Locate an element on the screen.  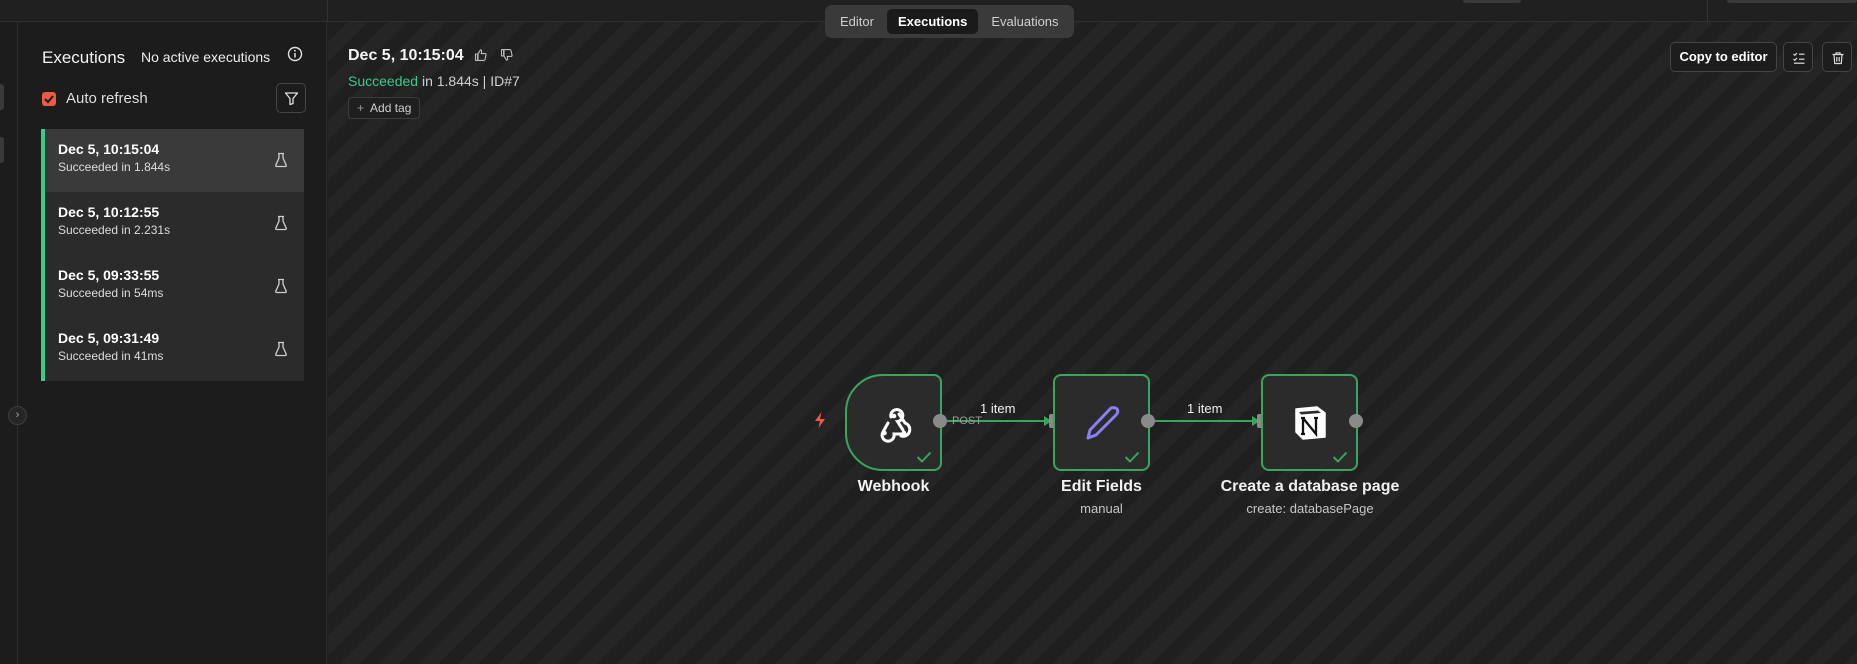
left-rail is located at coordinates (9, 343).